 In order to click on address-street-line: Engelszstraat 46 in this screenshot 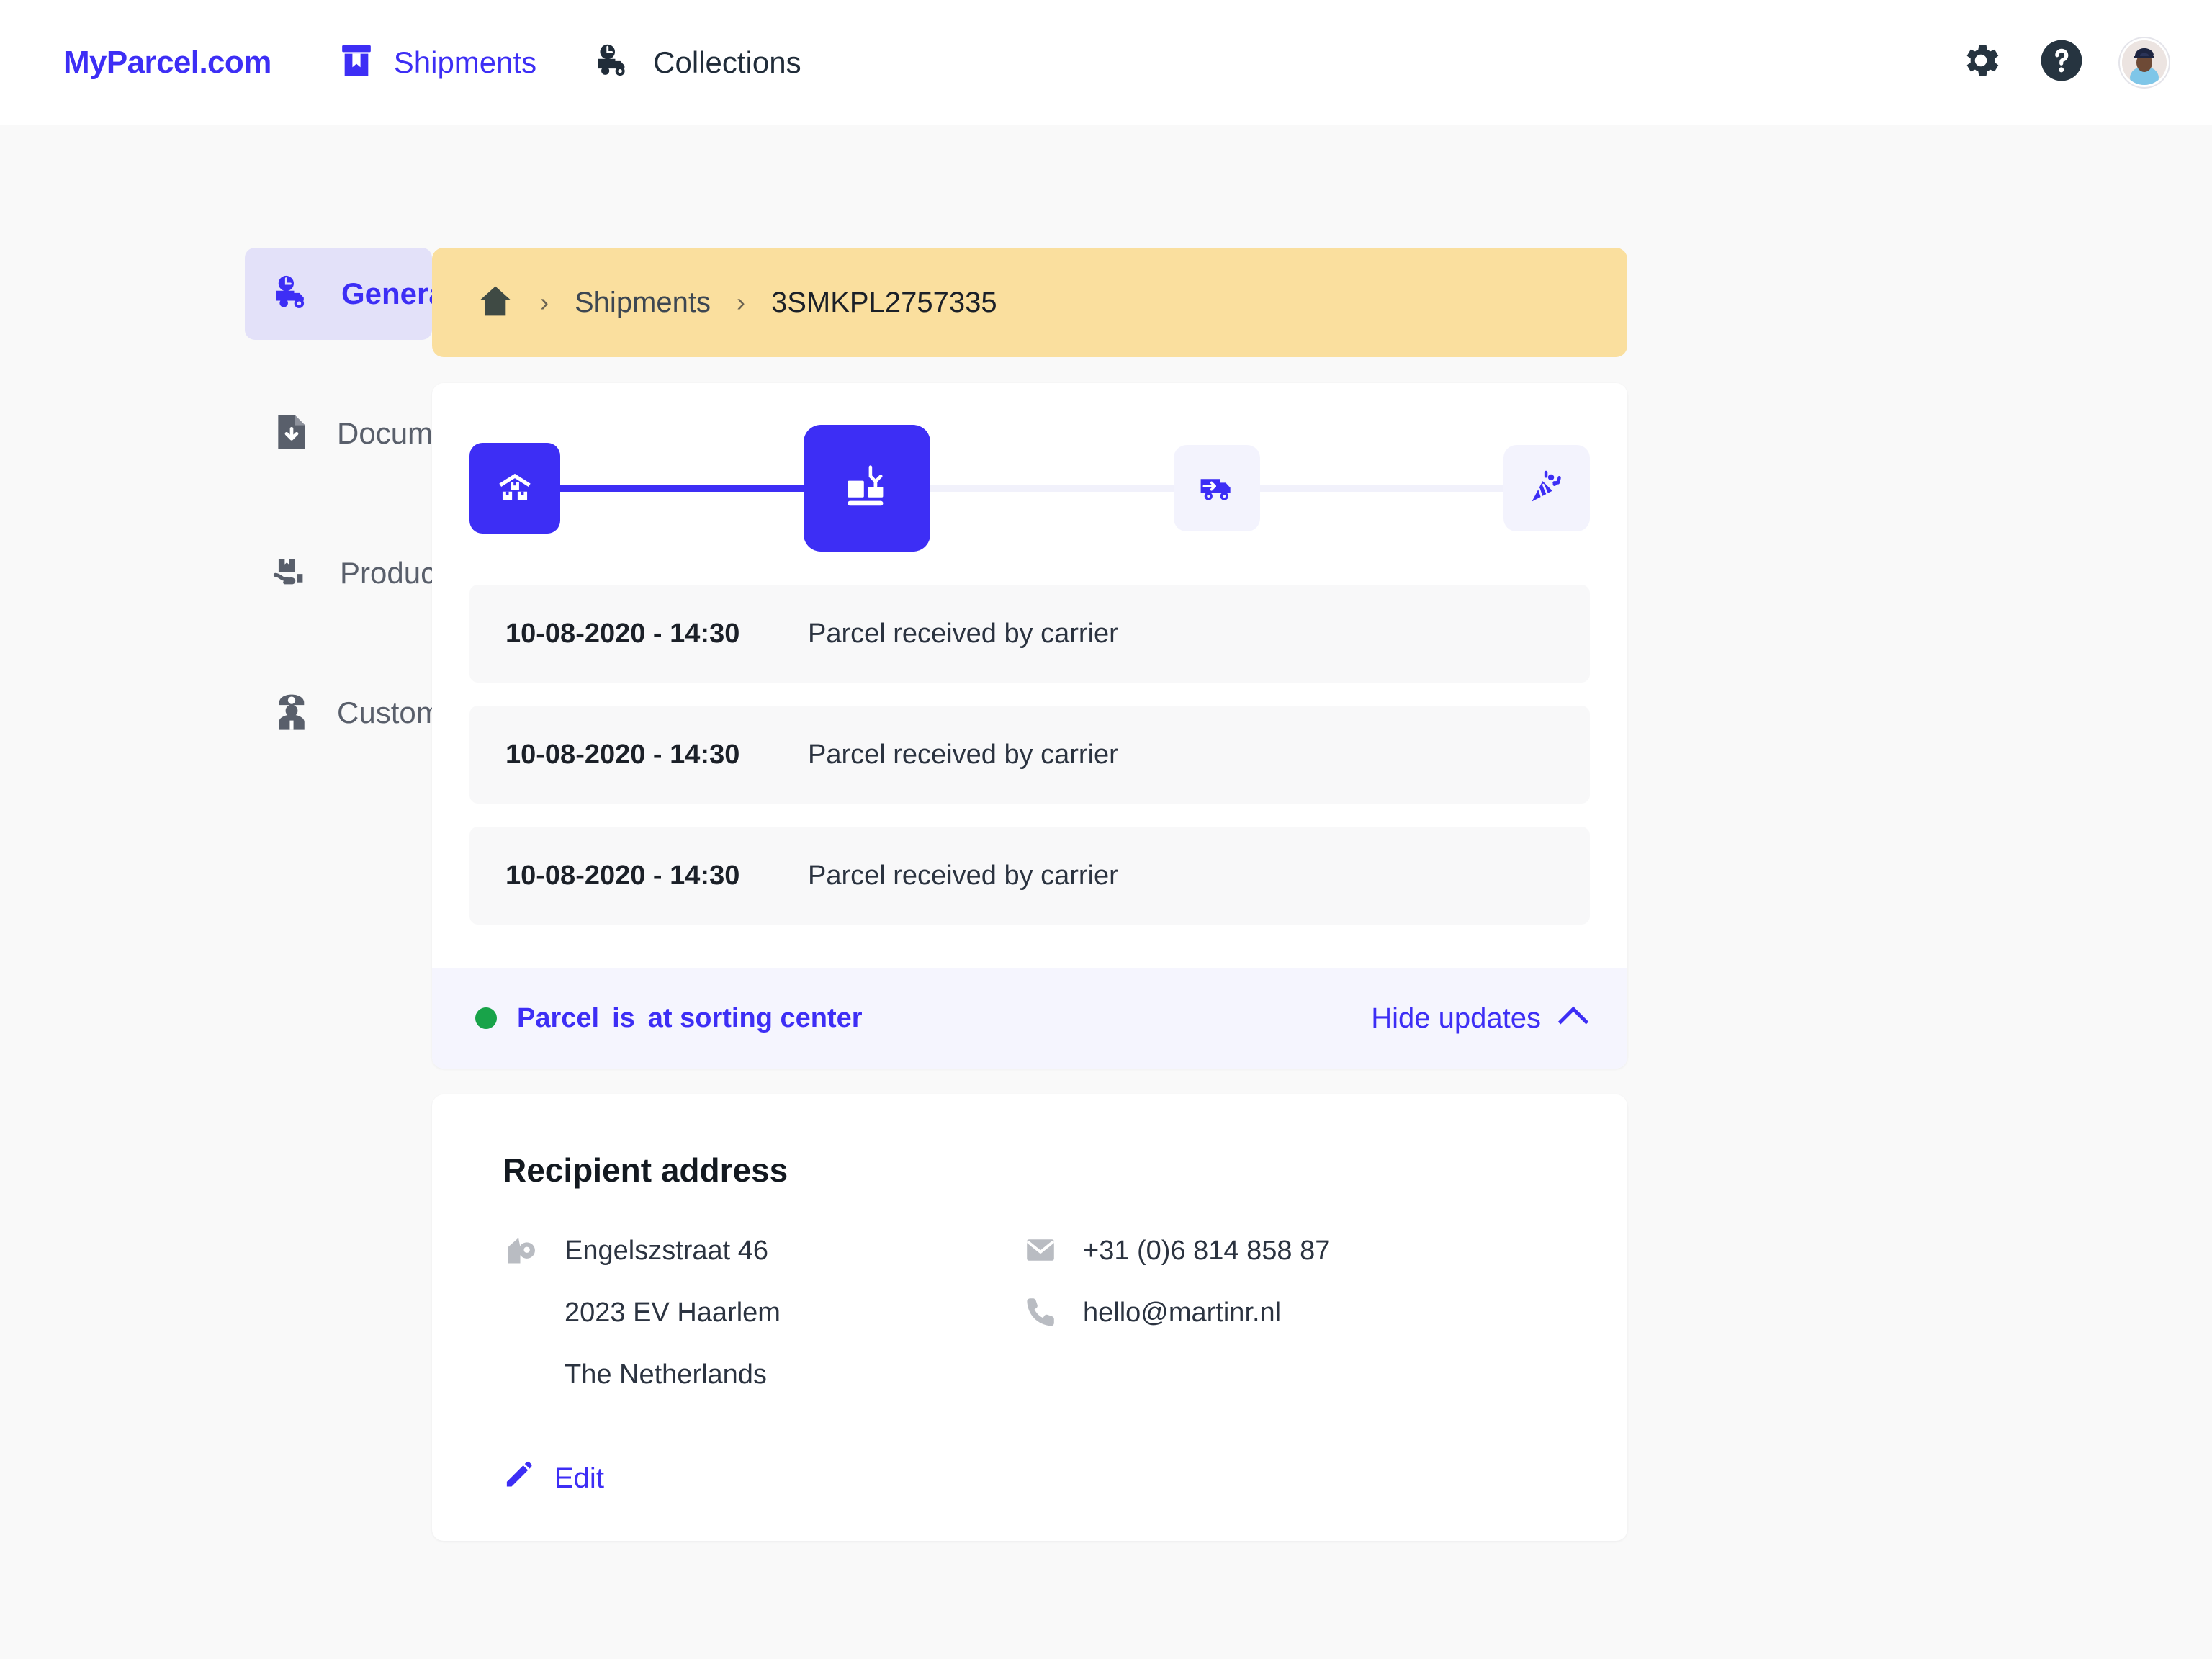, I will do `click(762, 1254)`.